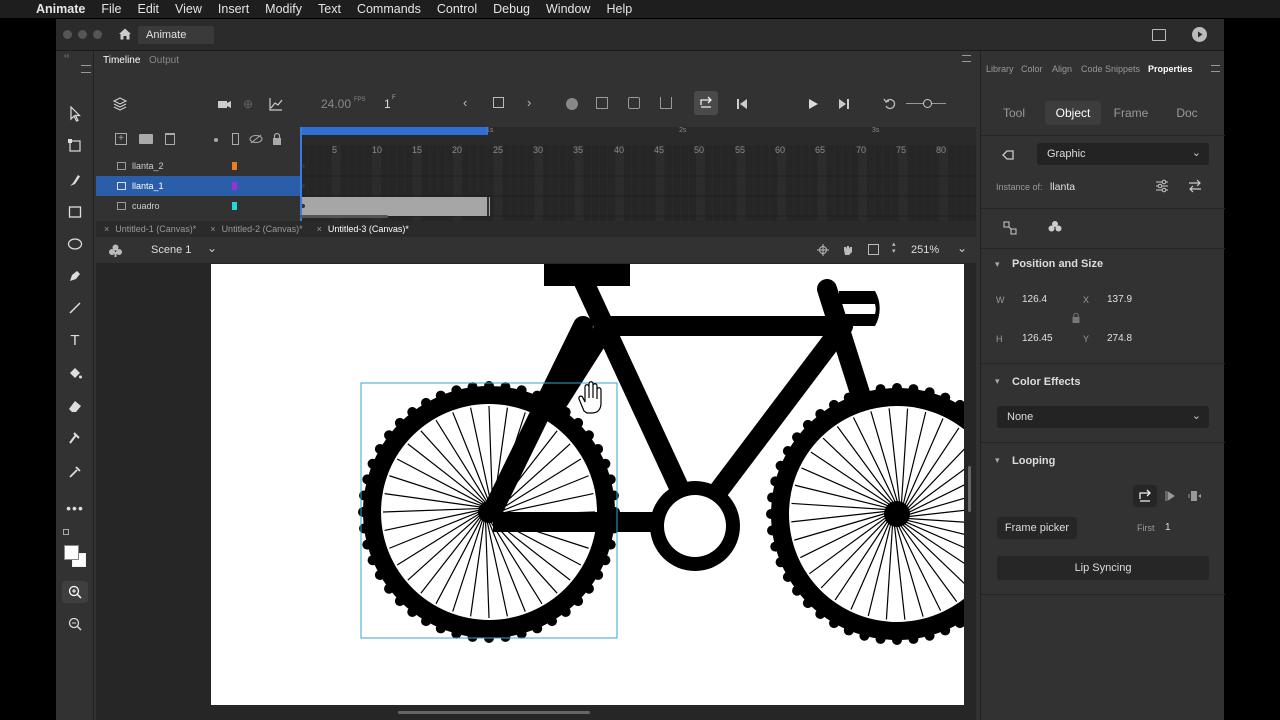  I want to click on paint-bucket-tool-icon, so click(75, 374).